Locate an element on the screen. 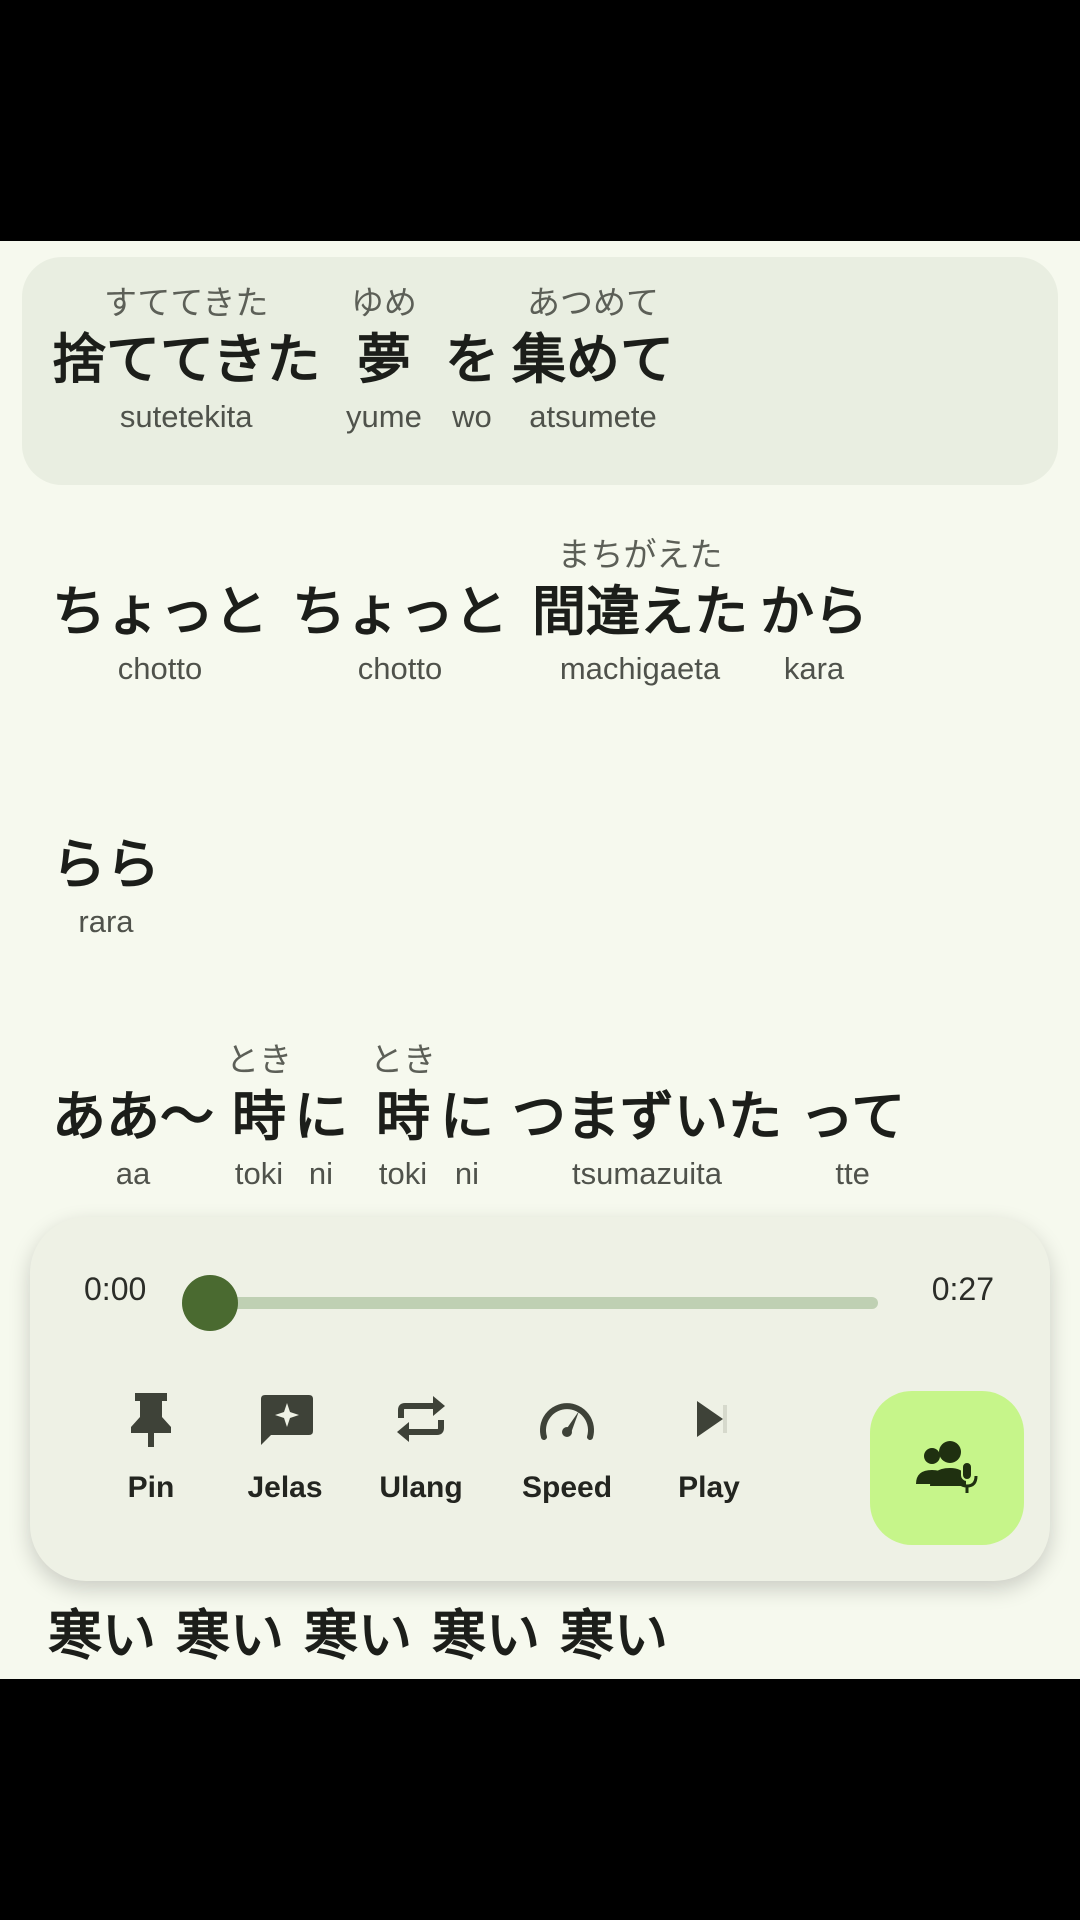  lyric-text: 集めて is located at coordinates (593, 359).